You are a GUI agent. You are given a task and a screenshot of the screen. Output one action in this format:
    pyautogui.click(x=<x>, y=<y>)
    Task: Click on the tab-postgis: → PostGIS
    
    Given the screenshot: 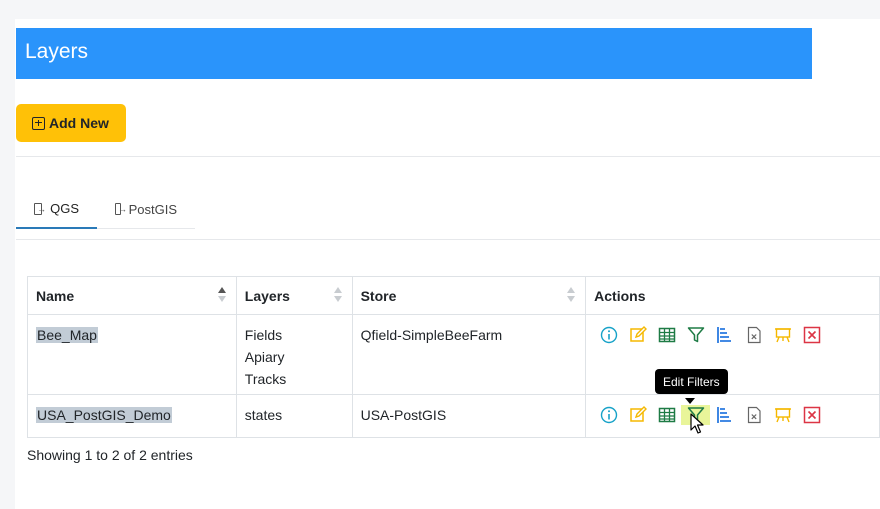 What is the action you would take?
    pyautogui.click(x=146, y=209)
    